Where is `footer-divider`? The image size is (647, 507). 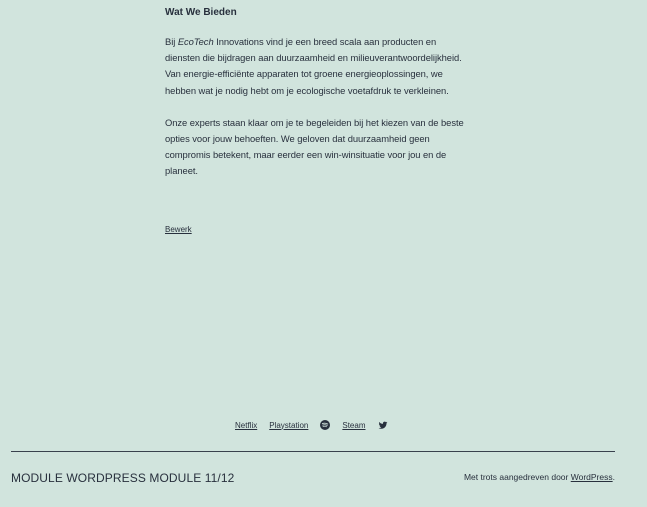
footer-divider is located at coordinates (313, 451).